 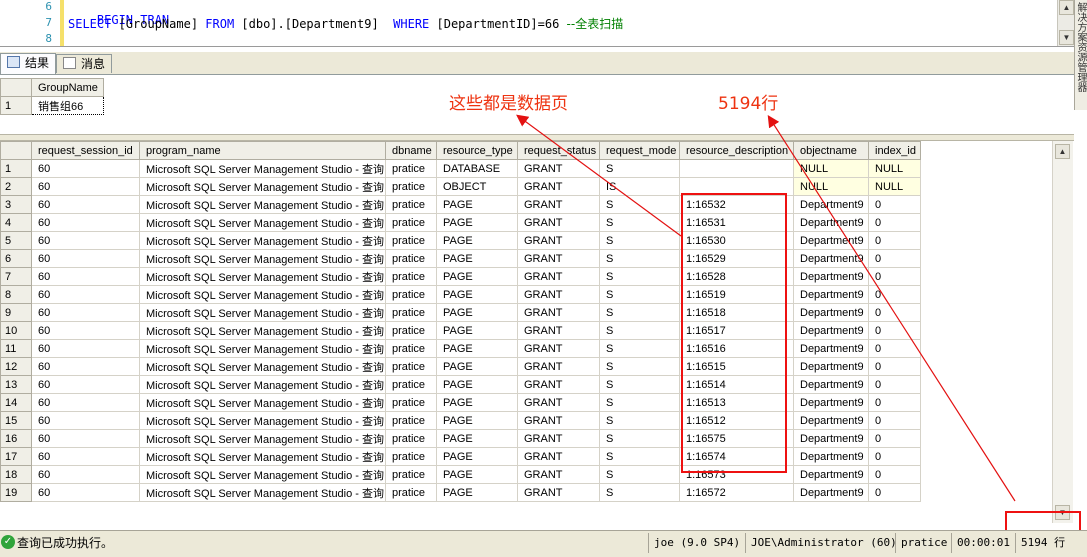 What do you see at coordinates (1065, 23) in the screenshot?
I see `editor-vertical-scrollbar: ▲ ▼` at bounding box center [1065, 23].